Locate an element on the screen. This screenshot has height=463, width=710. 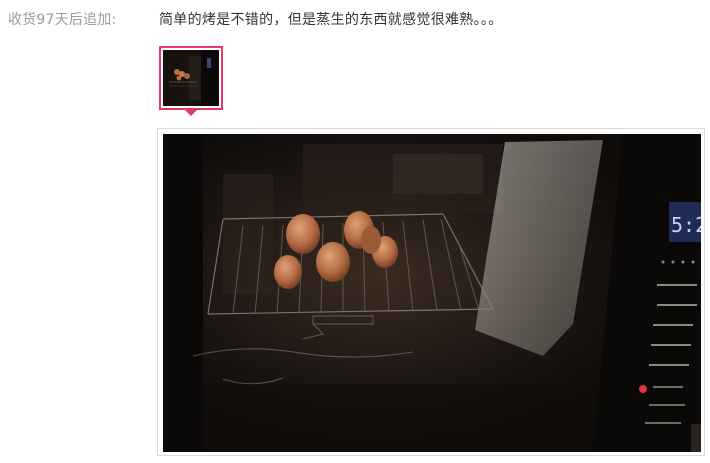
thumbnail-oven-picture is located at coordinates (191, 78).